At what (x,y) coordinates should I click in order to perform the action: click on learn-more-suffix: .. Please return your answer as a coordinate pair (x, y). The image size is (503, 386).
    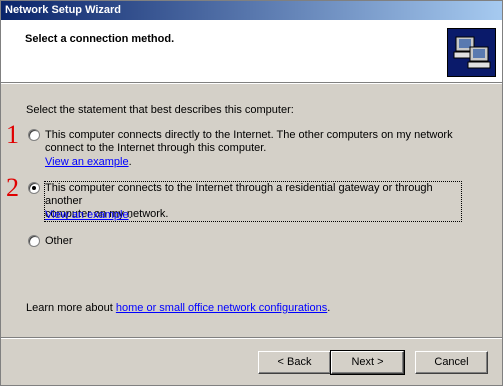
    Looking at the image, I should click on (329, 308).